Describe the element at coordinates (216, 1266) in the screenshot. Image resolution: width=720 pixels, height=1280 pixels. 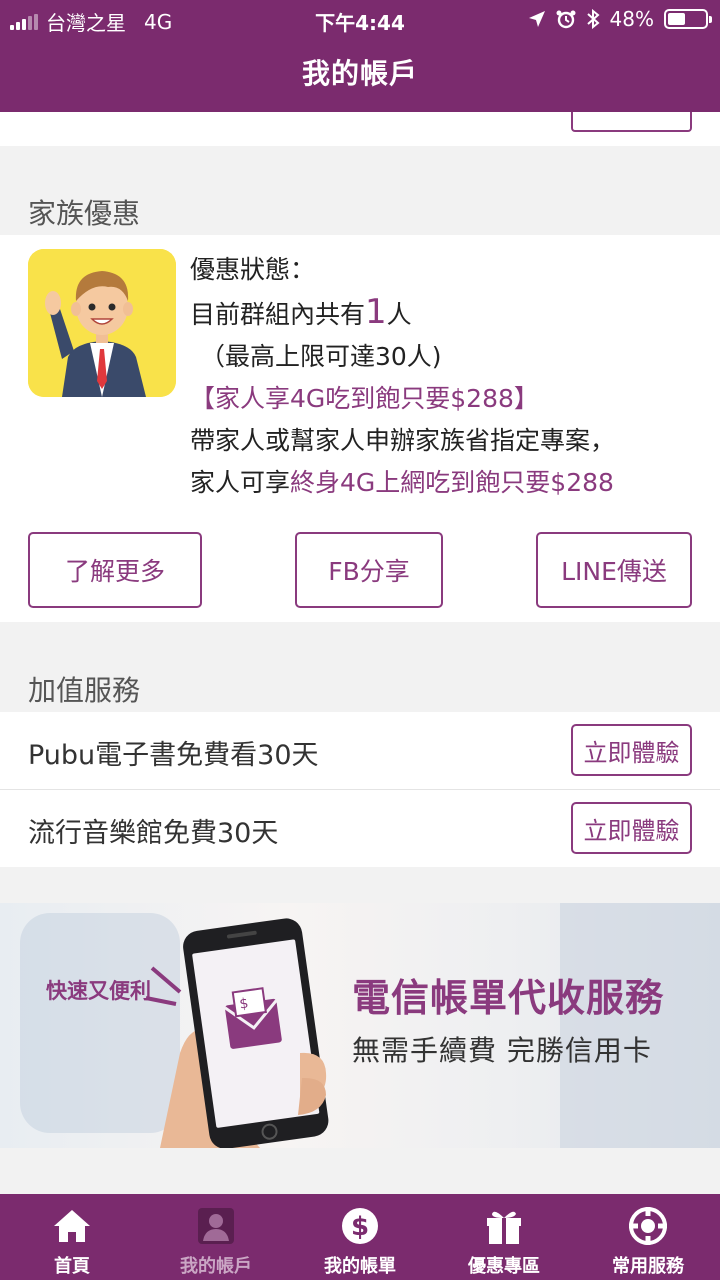
I see `tab-label: 我的帳戶` at that location.